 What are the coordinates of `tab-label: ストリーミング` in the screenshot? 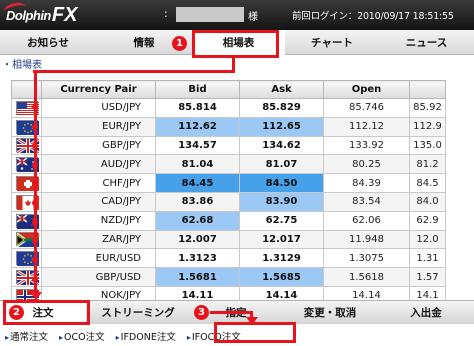 It's located at (138, 313).